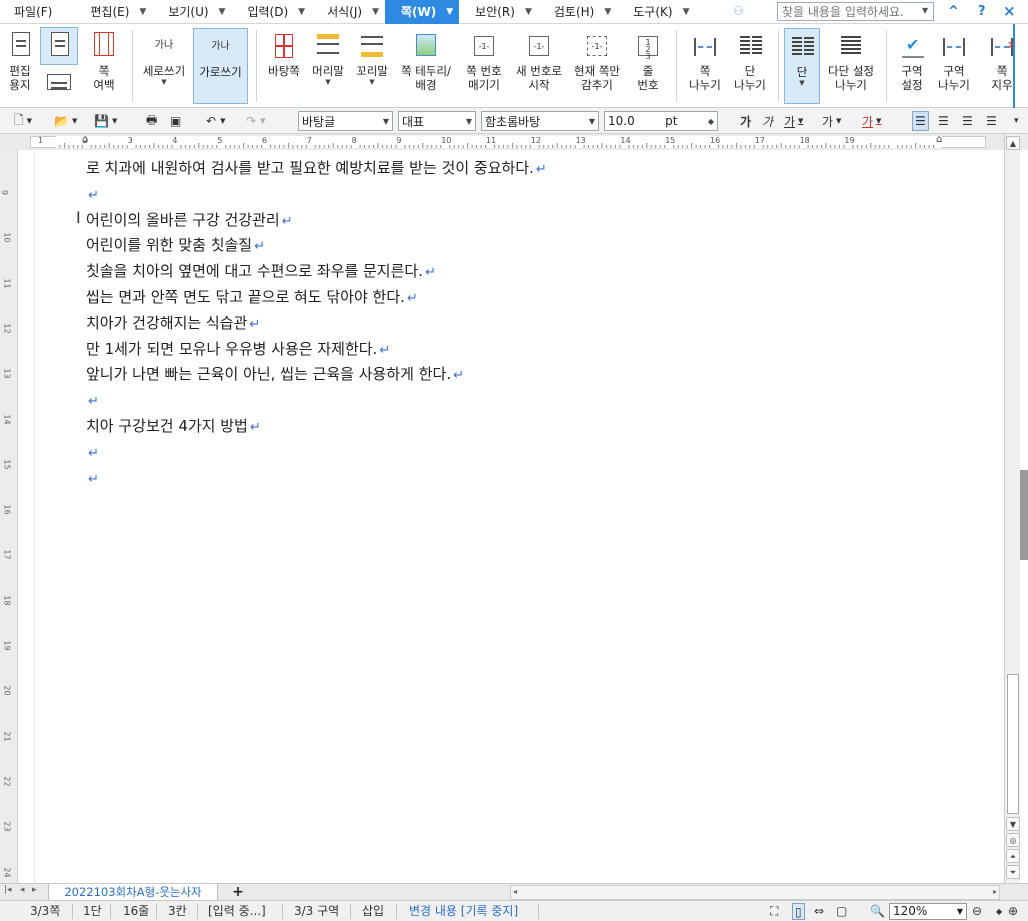 The width and height of the screenshot is (1028, 921). Describe the element at coordinates (819, 911) in the screenshot. I see `wide-view-icon: ⇔` at that location.